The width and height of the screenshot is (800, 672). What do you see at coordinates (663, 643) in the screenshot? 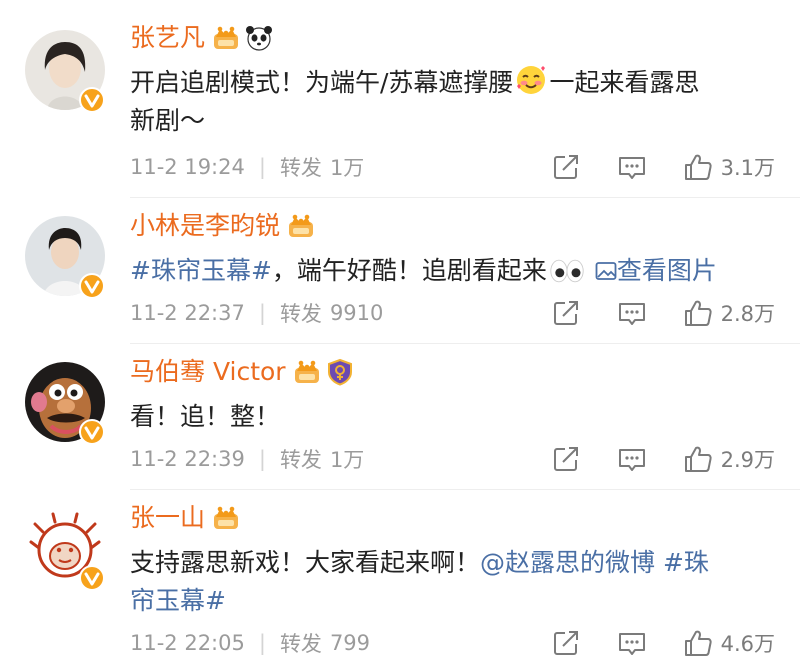
I see `comment-actions: 4.6万` at bounding box center [663, 643].